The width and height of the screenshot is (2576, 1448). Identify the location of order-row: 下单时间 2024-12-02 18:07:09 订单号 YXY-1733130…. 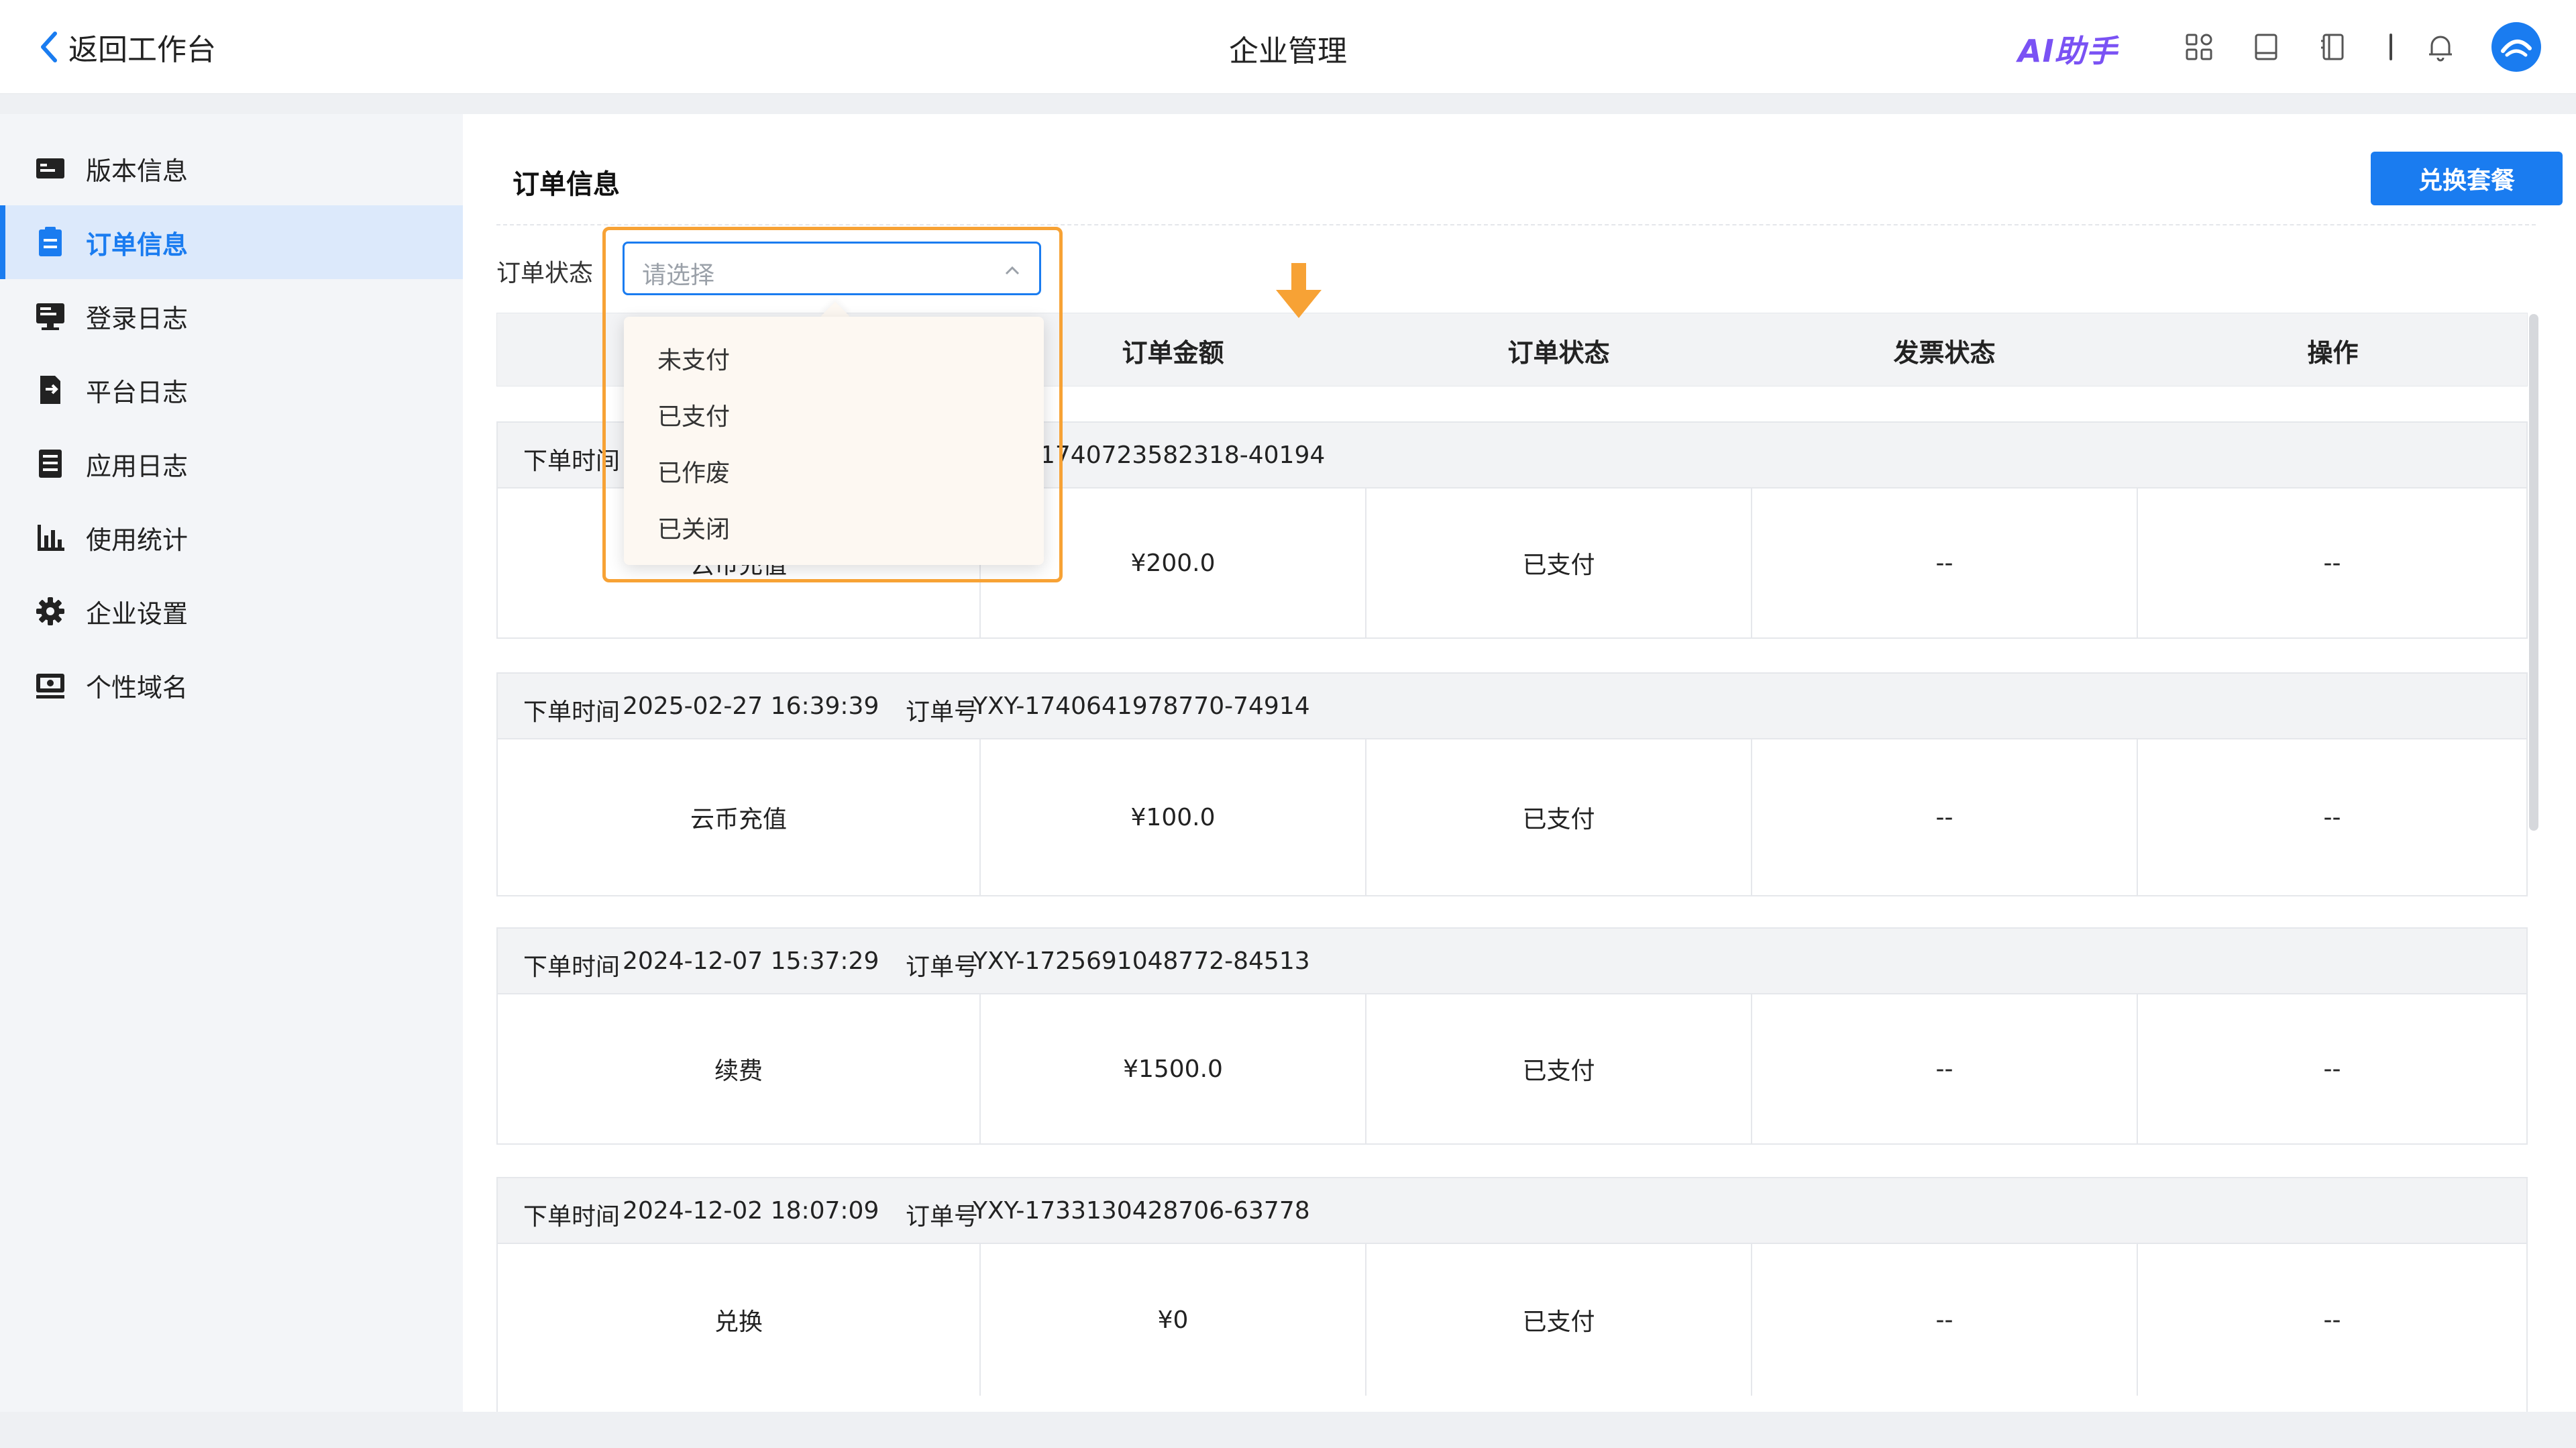
(1512, 1294).